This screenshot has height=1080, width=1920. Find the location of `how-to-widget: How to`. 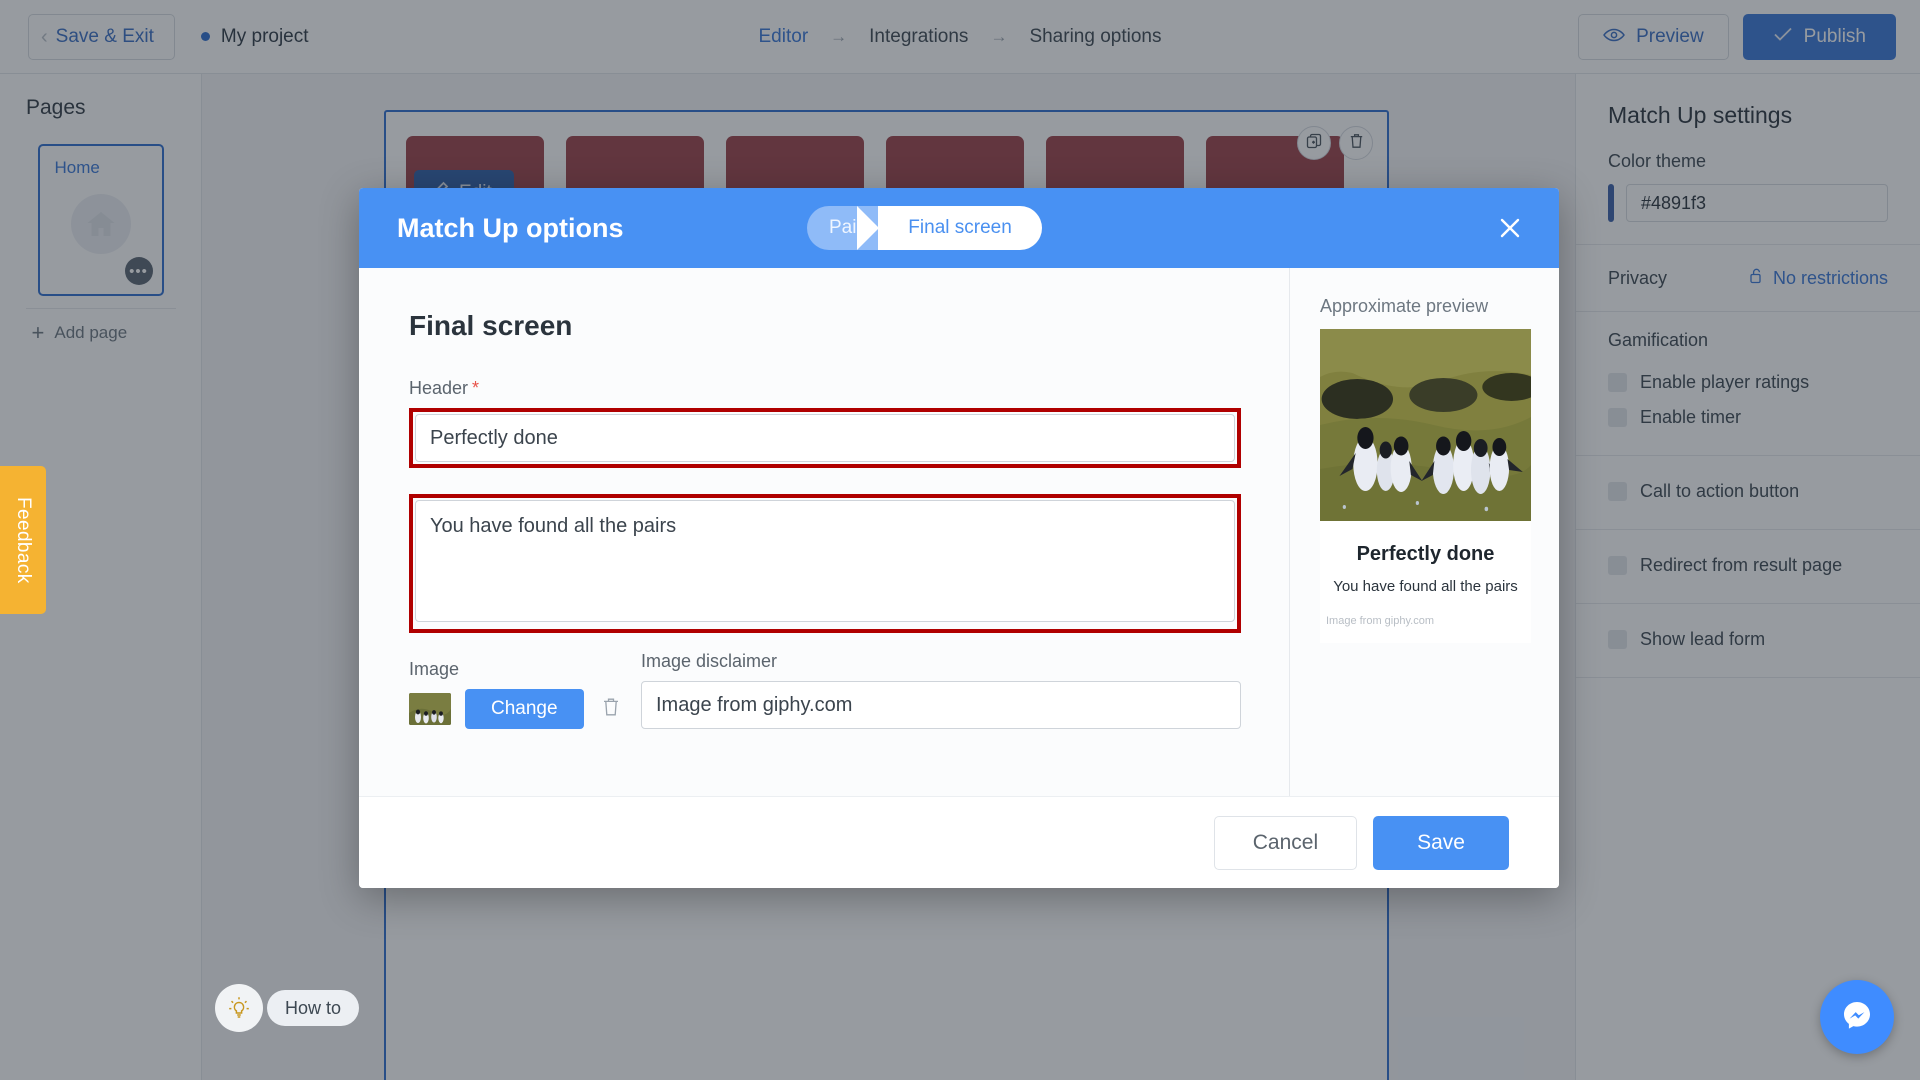

how-to-widget: How to is located at coordinates (287, 1008).